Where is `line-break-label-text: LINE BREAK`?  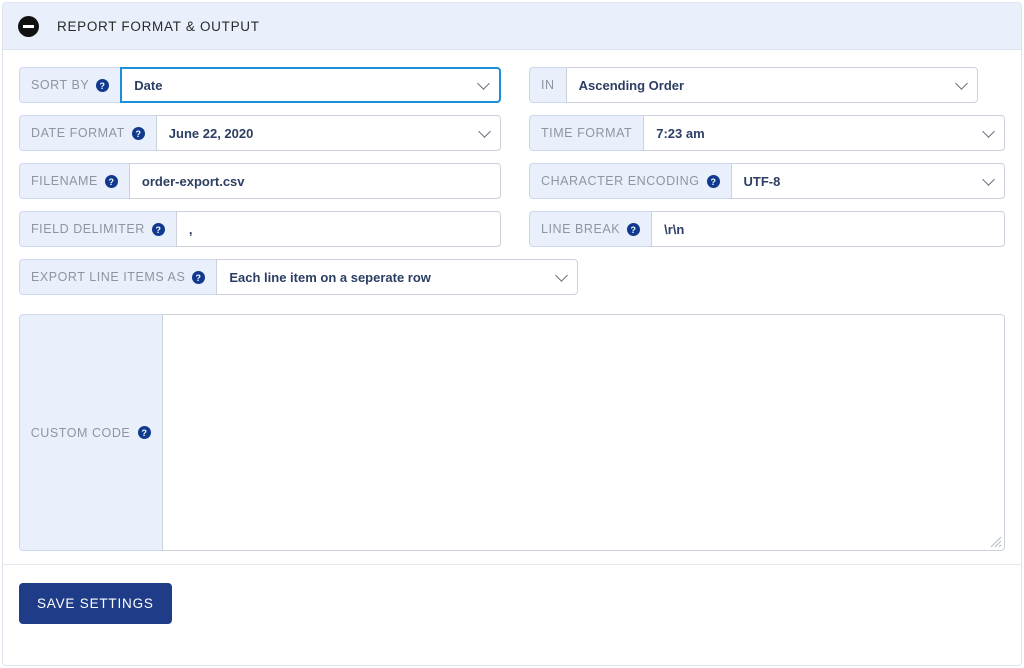
line-break-label-text: LINE BREAK is located at coordinates (581, 229).